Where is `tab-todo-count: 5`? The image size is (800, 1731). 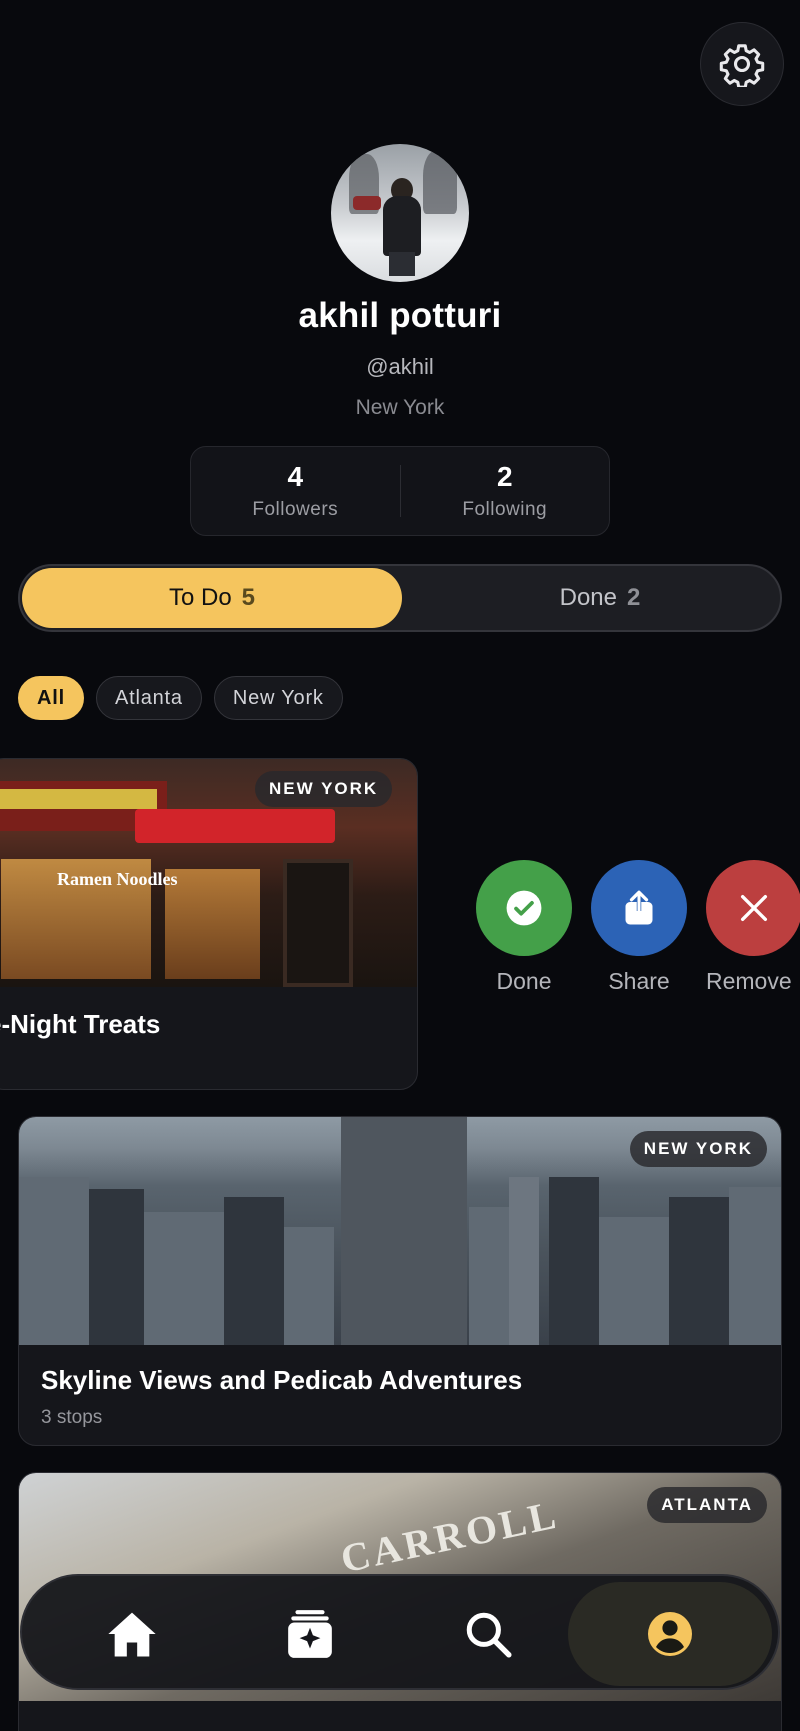 tab-todo-count: 5 is located at coordinates (248, 597).